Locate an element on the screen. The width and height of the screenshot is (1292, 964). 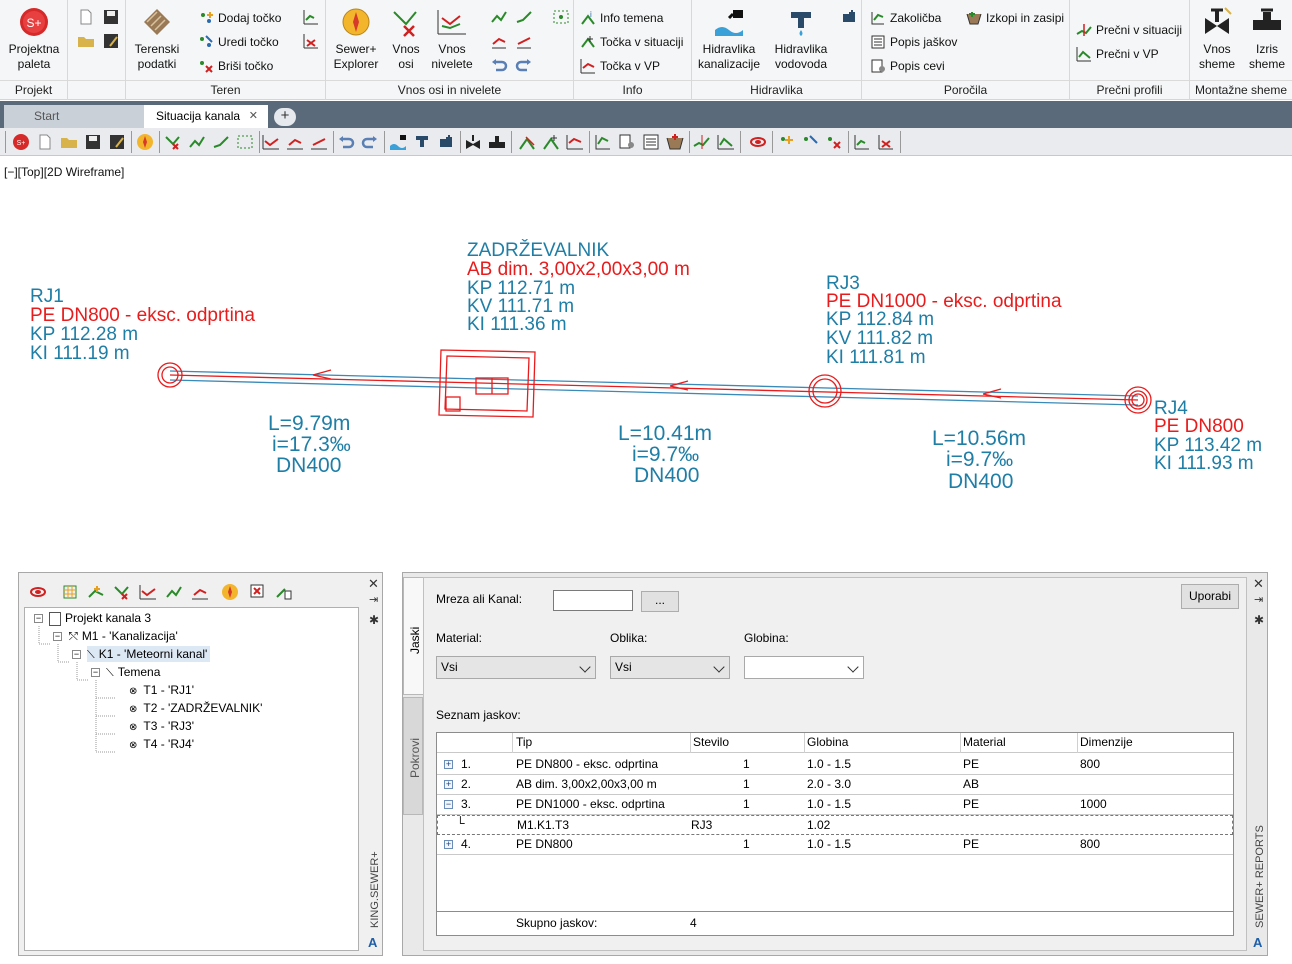
vnos-osi-button: Vnos osi is located at coordinates (406, 38).